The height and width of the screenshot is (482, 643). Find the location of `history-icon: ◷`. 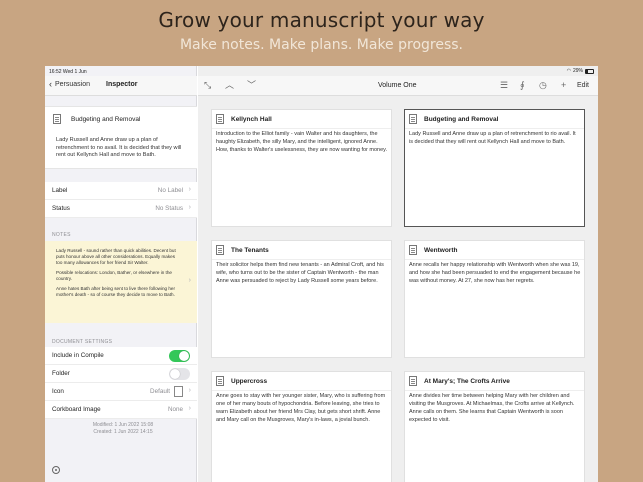

history-icon: ◷ is located at coordinates (543, 85).